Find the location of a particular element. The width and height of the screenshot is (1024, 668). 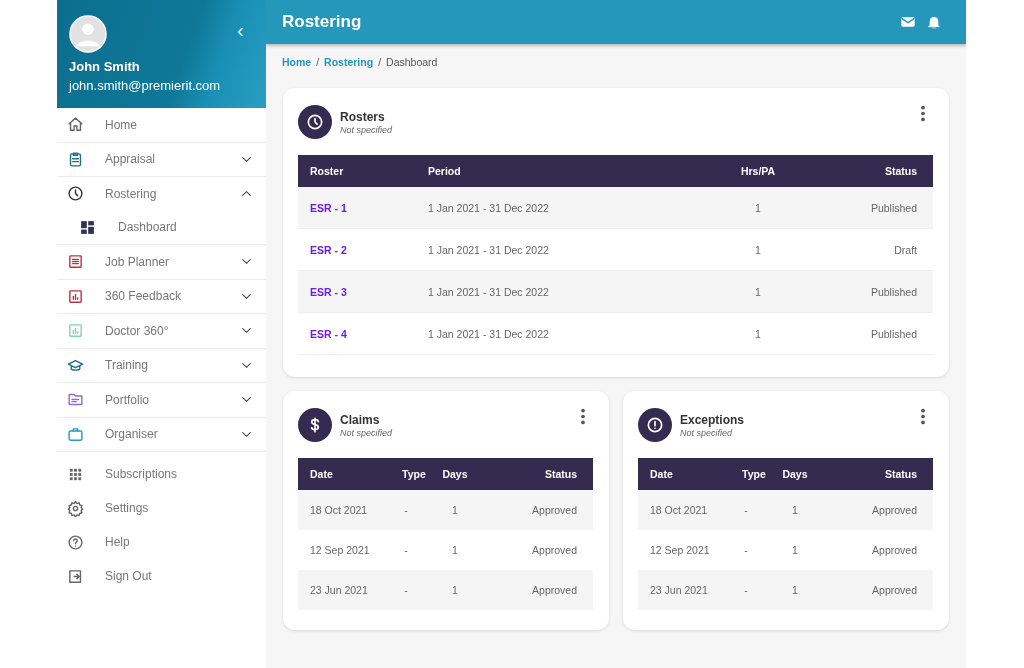

user-name: John Smith is located at coordinates (105, 66).